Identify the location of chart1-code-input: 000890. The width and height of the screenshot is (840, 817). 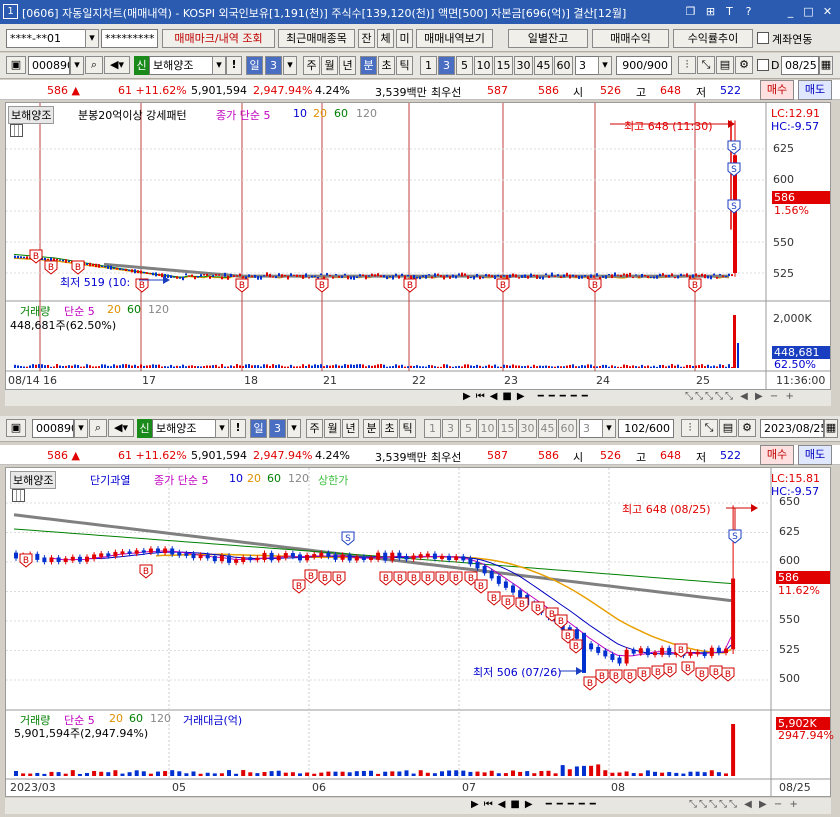
(49, 65).